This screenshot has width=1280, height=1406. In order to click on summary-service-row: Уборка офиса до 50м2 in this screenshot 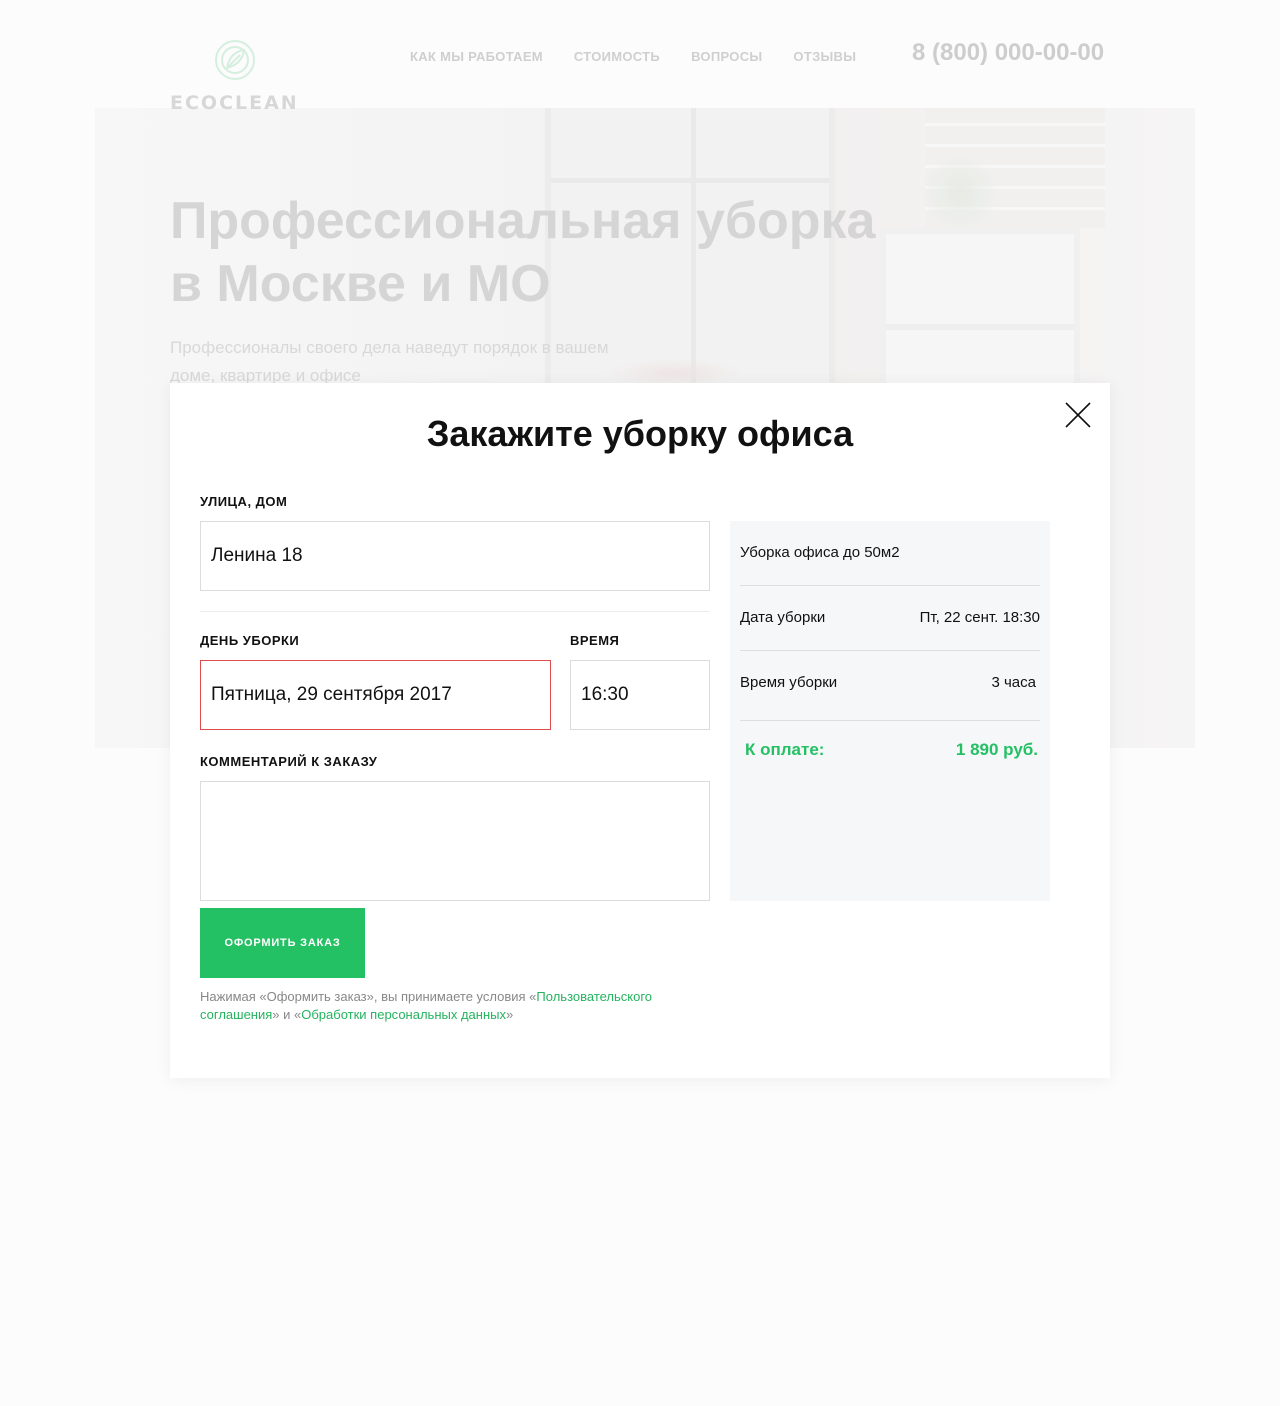, I will do `click(890, 552)`.